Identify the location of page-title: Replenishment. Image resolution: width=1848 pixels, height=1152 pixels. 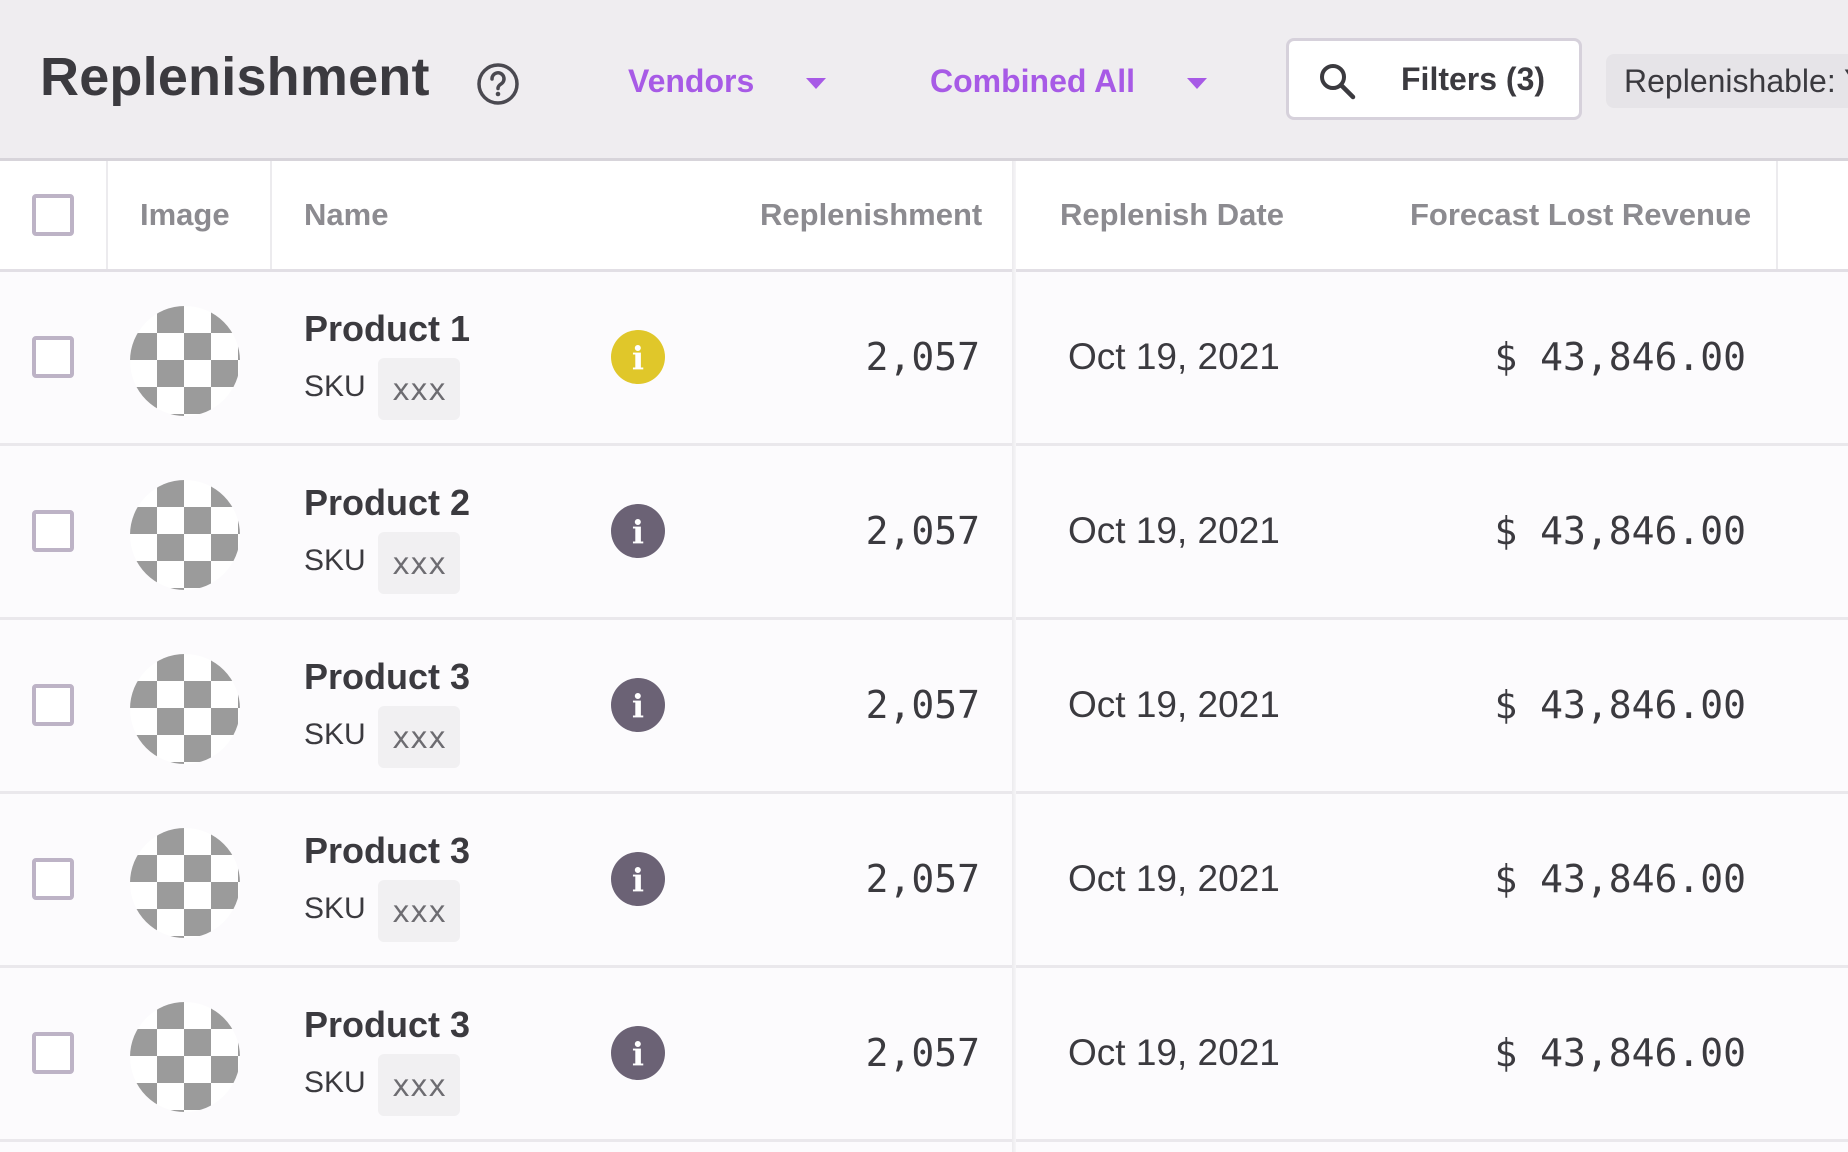
(235, 77).